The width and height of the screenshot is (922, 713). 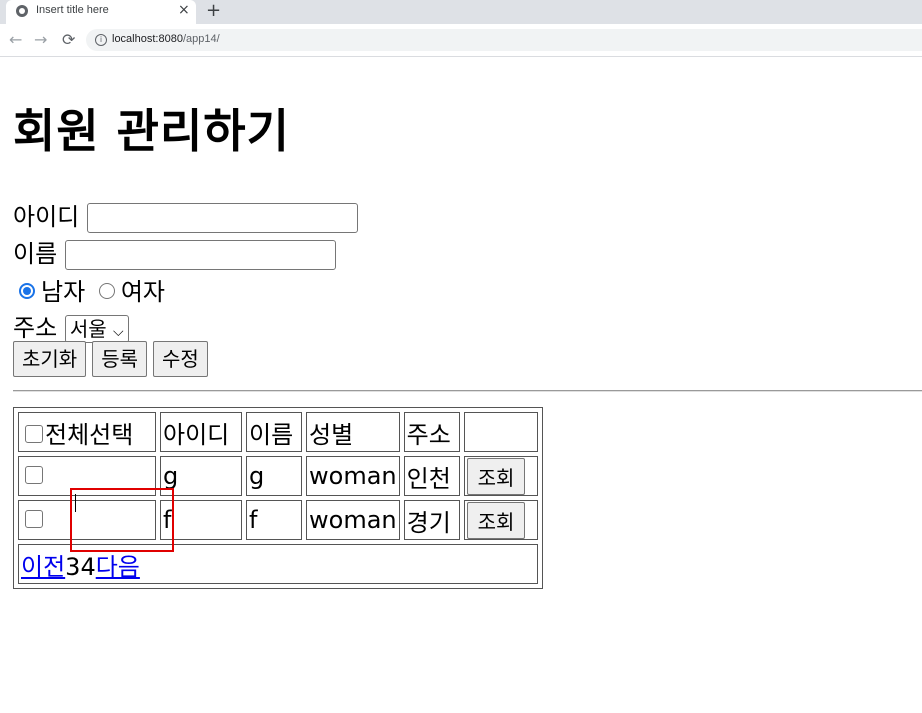 What do you see at coordinates (353, 432) in the screenshot?
I see `gender-header: 성별` at bounding box center [353, 432].